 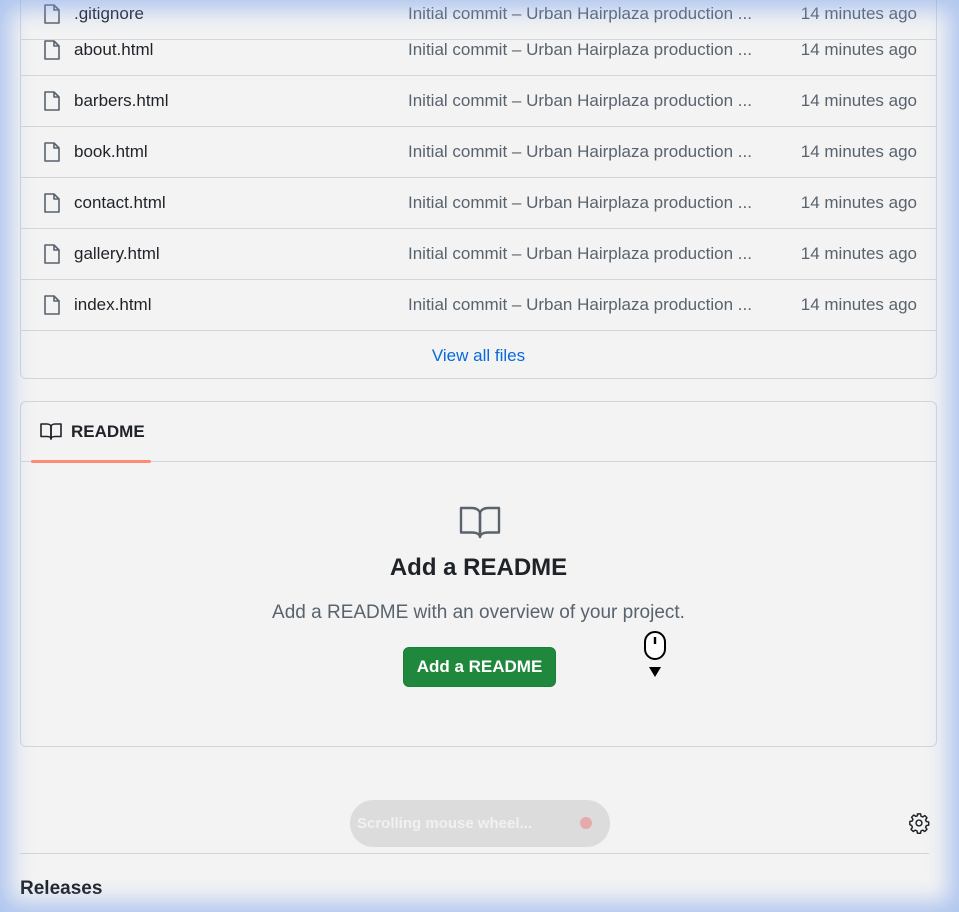 I want to click on add-readme-button: Add a README, so click(x=479, y=667).